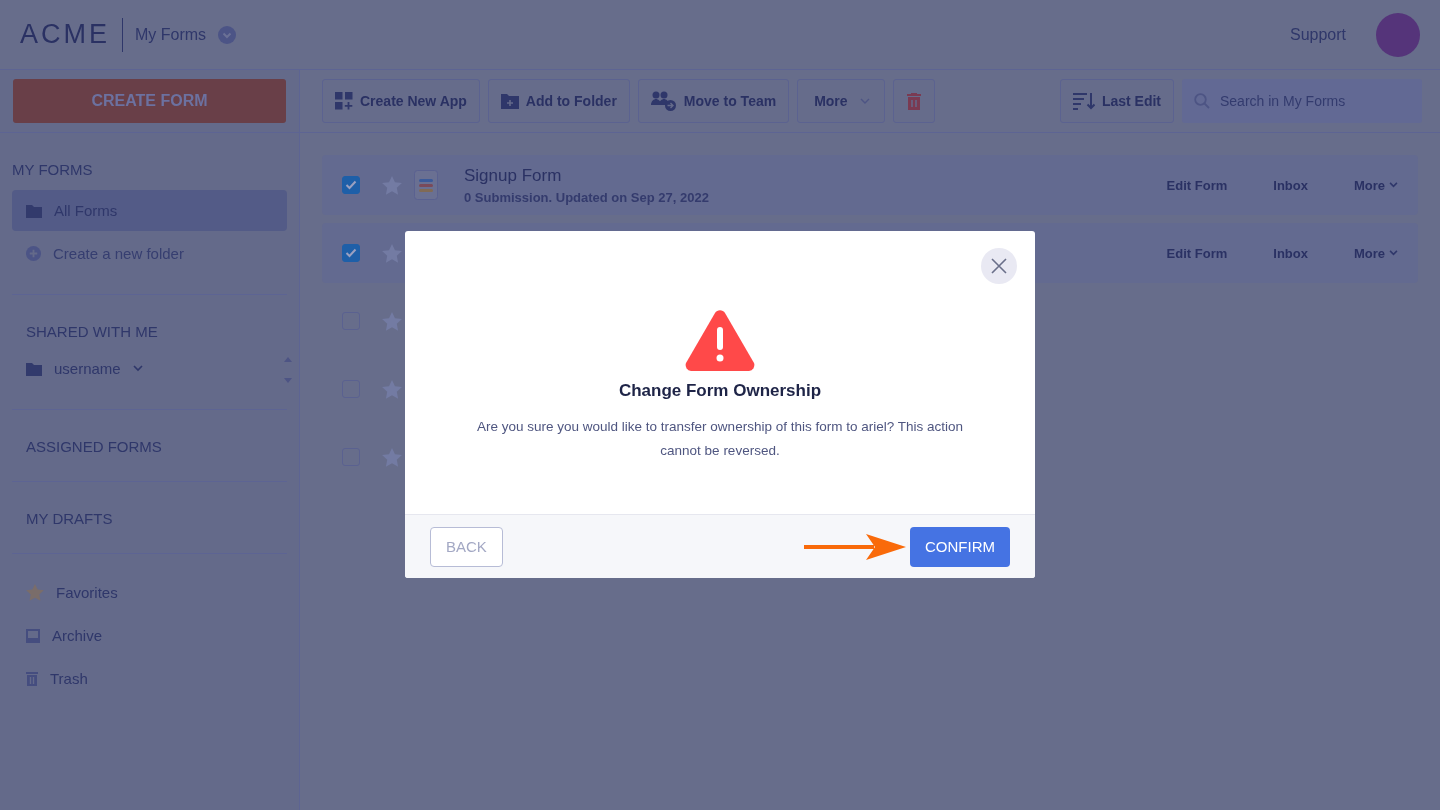 Image resolution: width=1440 pixels, height=810 pixels. What do you see at coordinates (720, 391) in the screenshot?
I see `dialog-title: Change Form Ownership` at bounding box center [720, 391].